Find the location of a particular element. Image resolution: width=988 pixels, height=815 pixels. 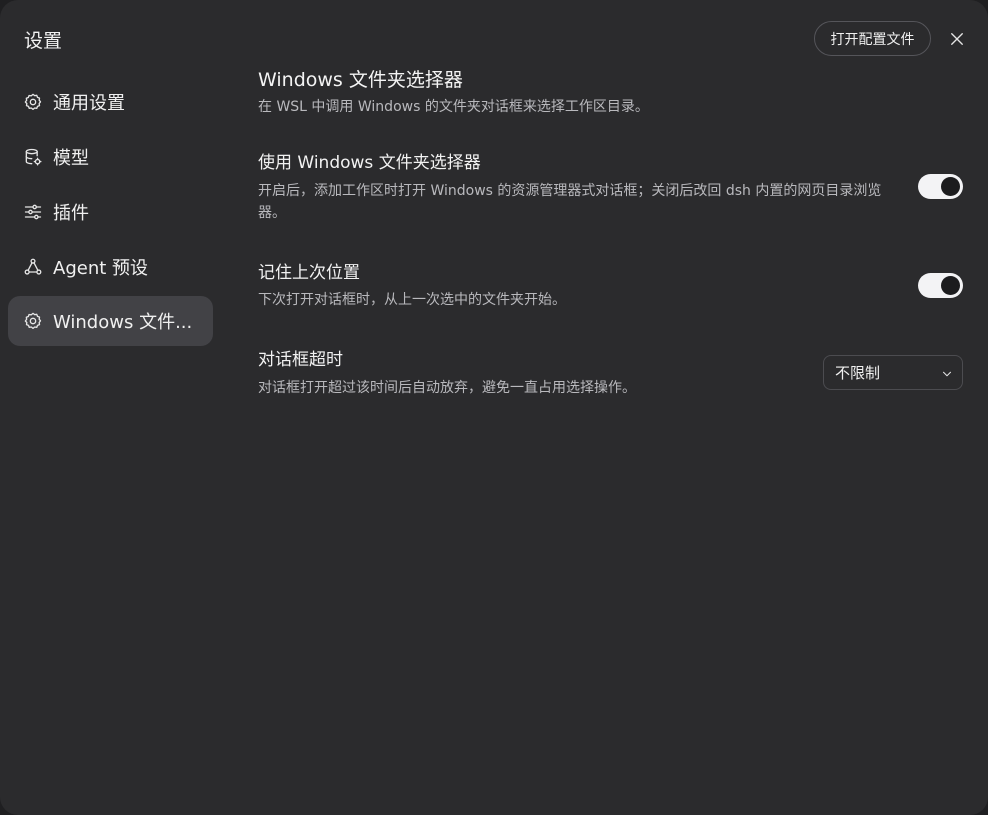

sidebar-item-general: 通用设置 is located at coordinates (110, 102).